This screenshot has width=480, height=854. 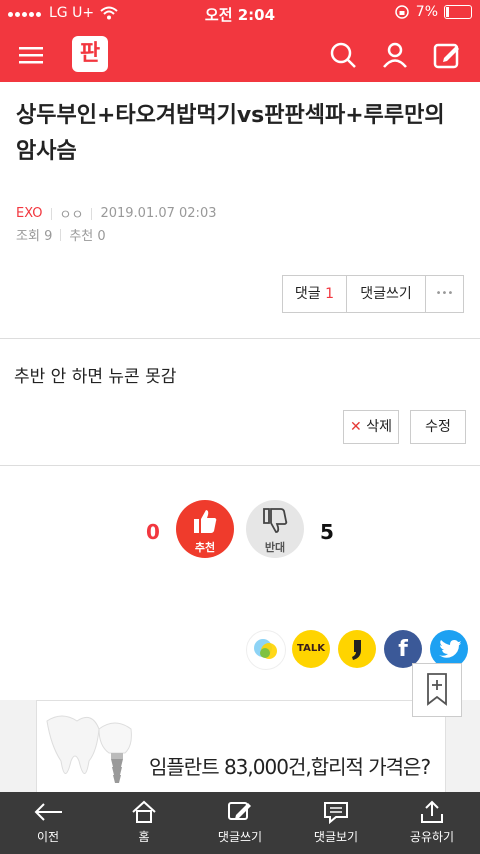 I want to click on post-title: 상두부인+타오겨밥먹기vs판판섹파+루루만의 암사슴, so click(x=230, y=133).